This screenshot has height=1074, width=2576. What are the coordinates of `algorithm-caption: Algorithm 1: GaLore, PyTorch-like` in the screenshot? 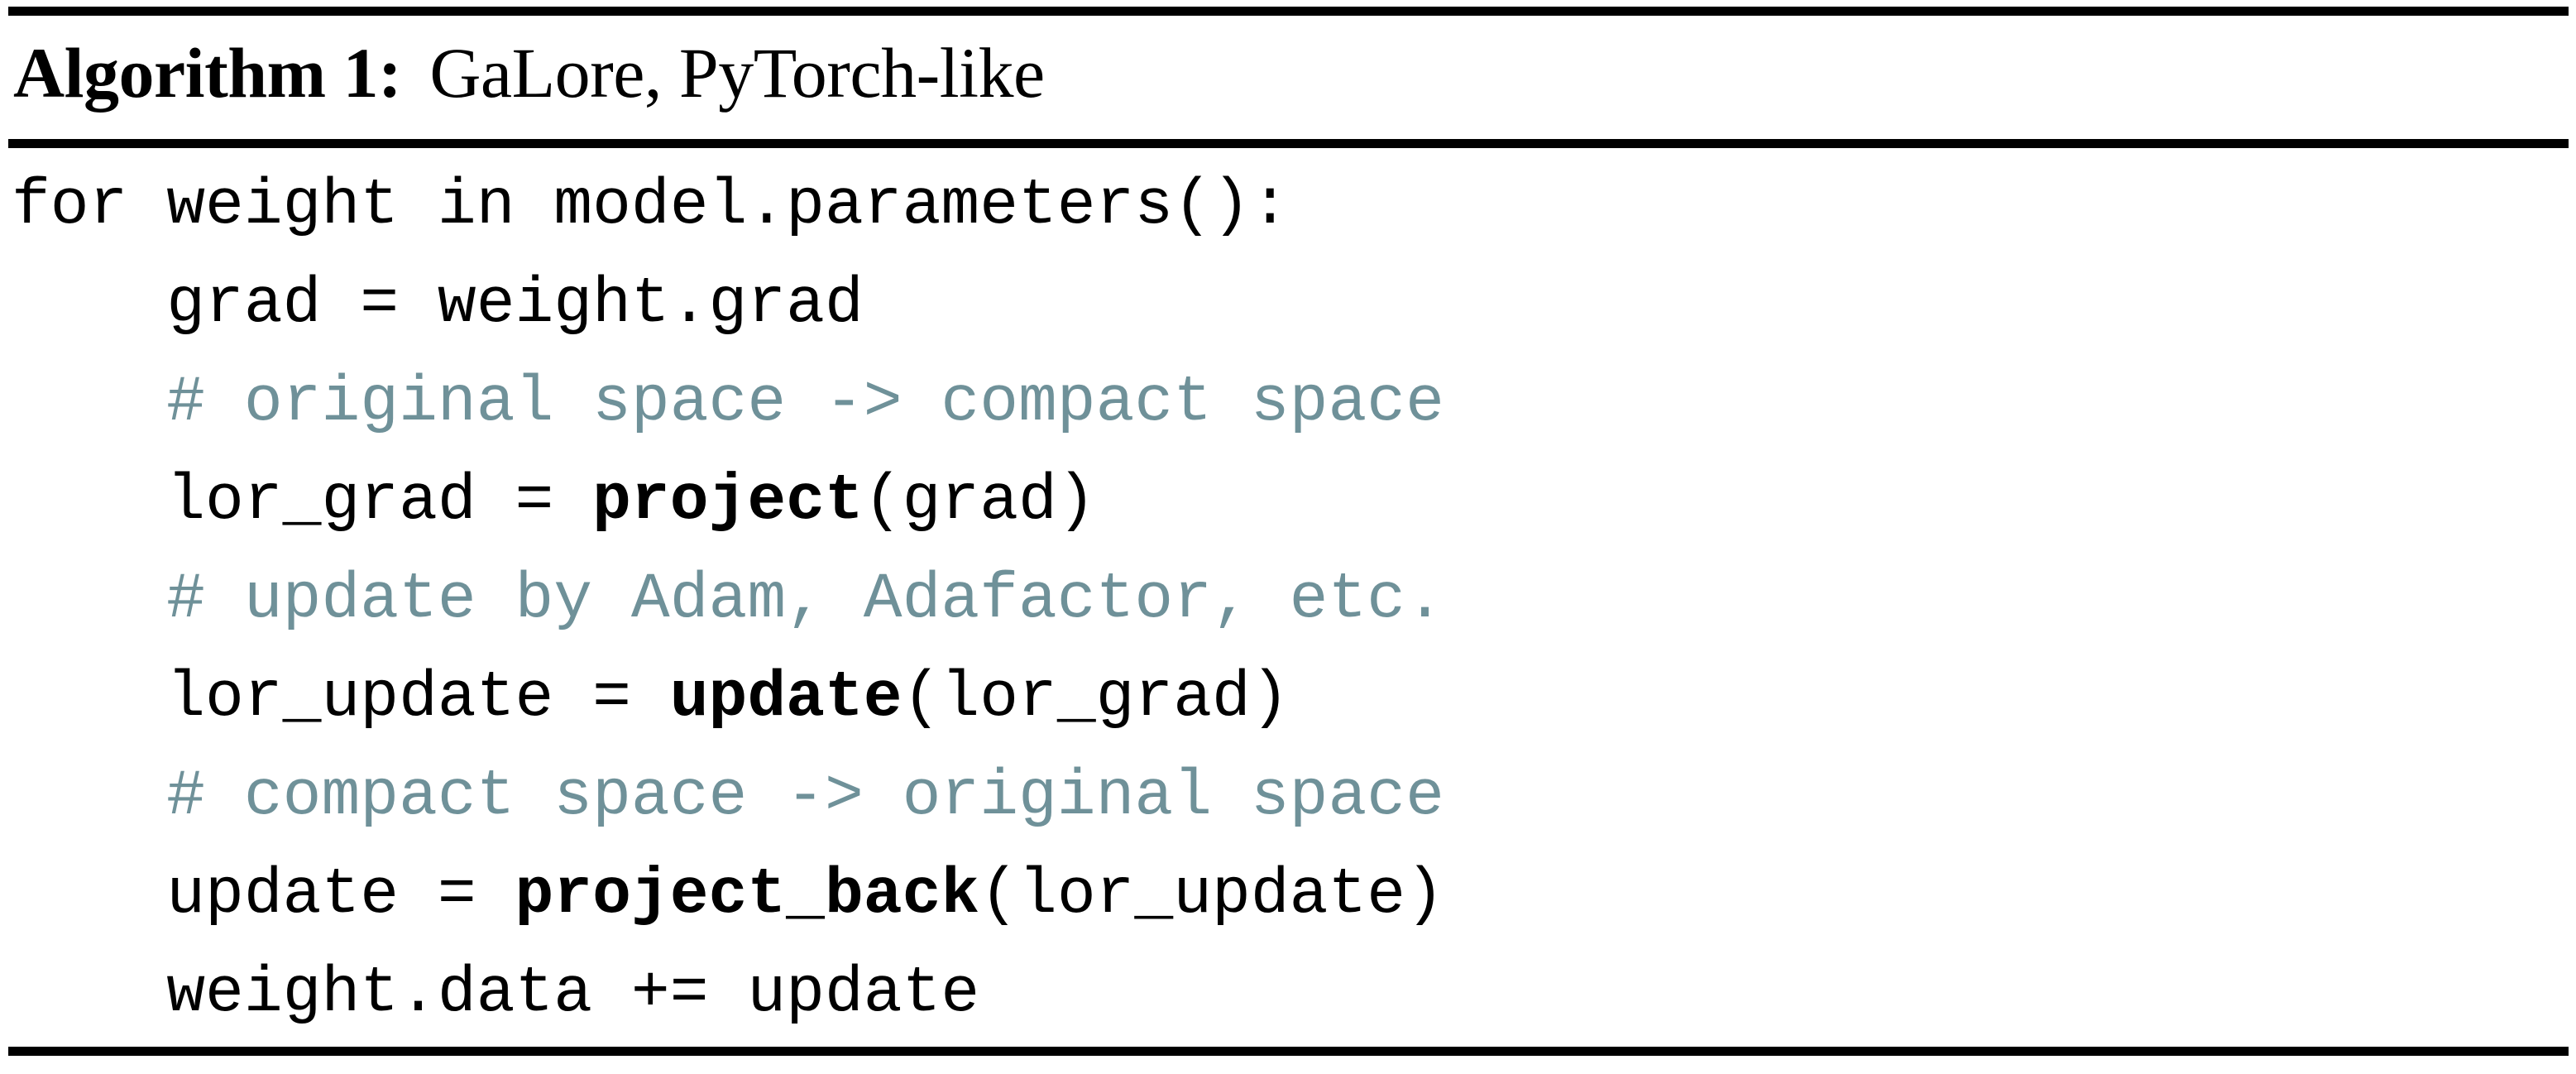 It's located at (529, 72).